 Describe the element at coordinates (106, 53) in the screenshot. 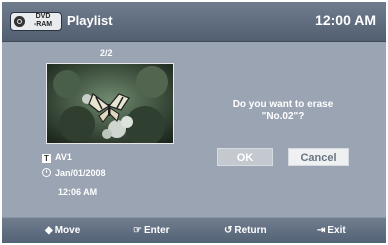

I see `title-counter: 2/2` at that location.